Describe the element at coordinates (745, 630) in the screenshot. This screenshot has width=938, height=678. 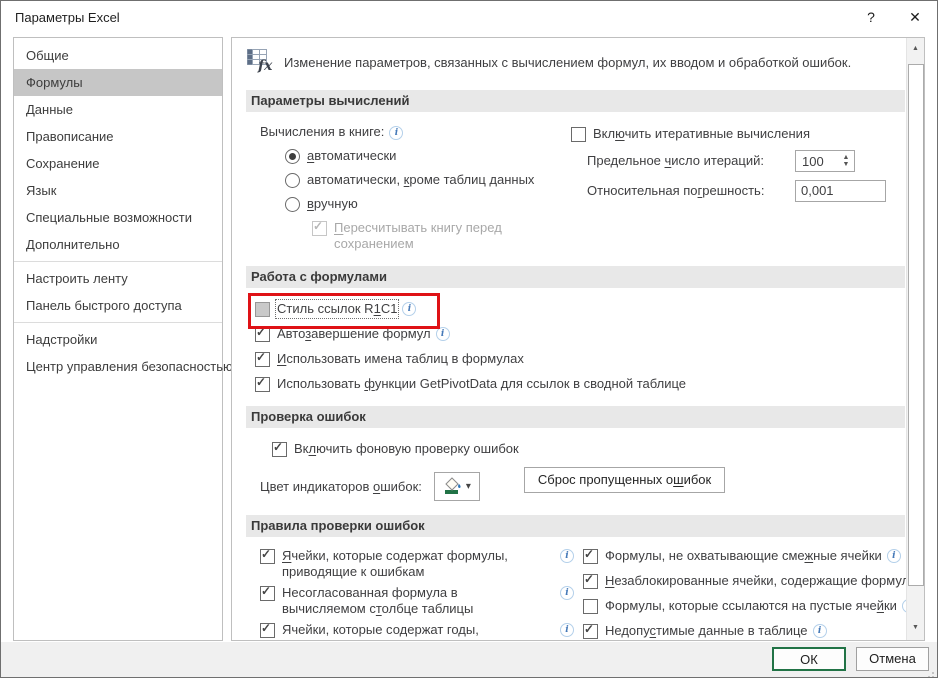
I see `checkbox-invalid-table-data: ✓ Недопустимые данные в таблице i` at that location.